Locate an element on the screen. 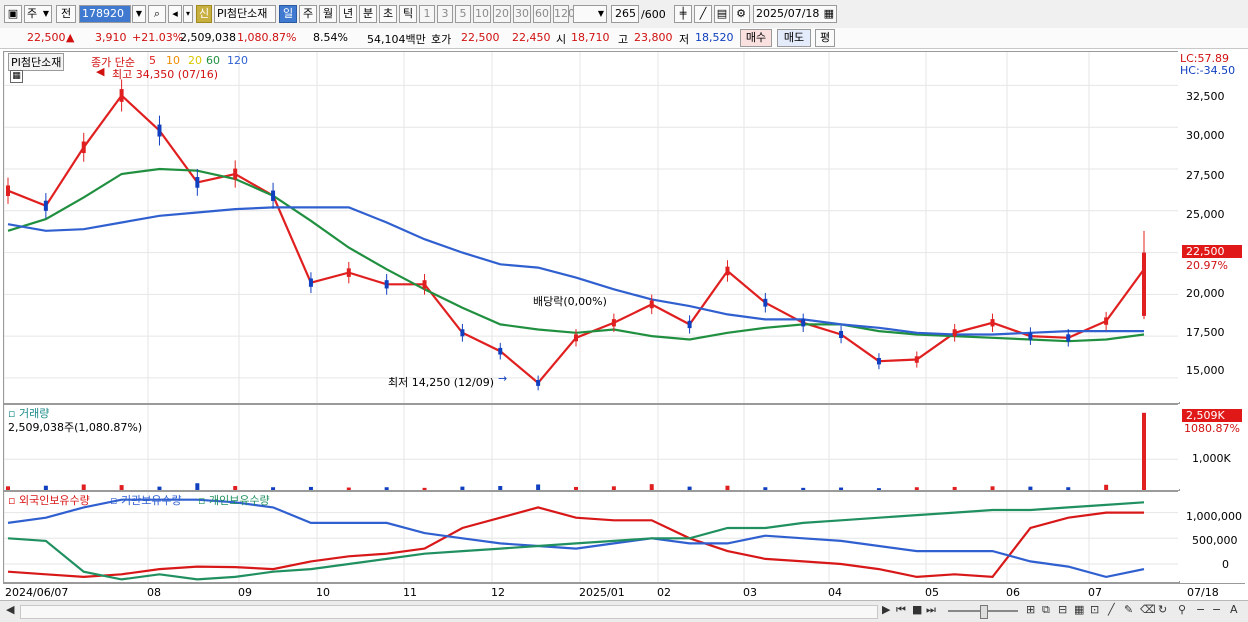  period-day-tab: 일 is located at coordinates (288, 14).